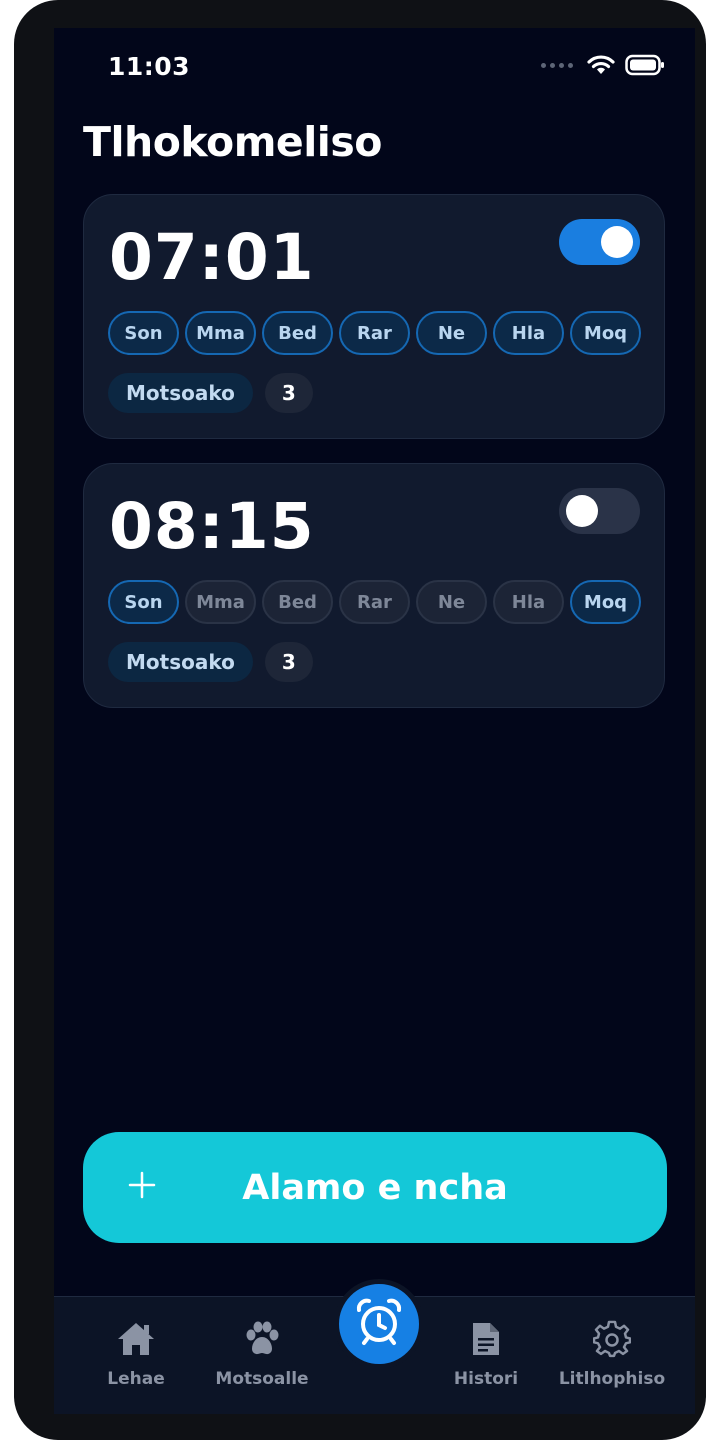  Describe the element at coordinates (136, 1339) in the screenshot. I see `home-icon` at that location.